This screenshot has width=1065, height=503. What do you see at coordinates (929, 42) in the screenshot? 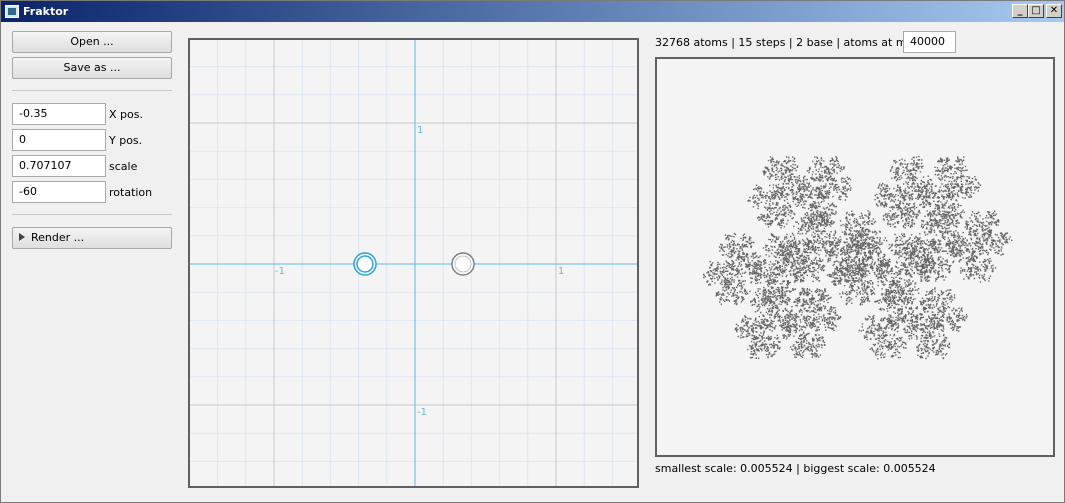
I see `max-atoms-input: 40000` at bounding box center [929, 42].